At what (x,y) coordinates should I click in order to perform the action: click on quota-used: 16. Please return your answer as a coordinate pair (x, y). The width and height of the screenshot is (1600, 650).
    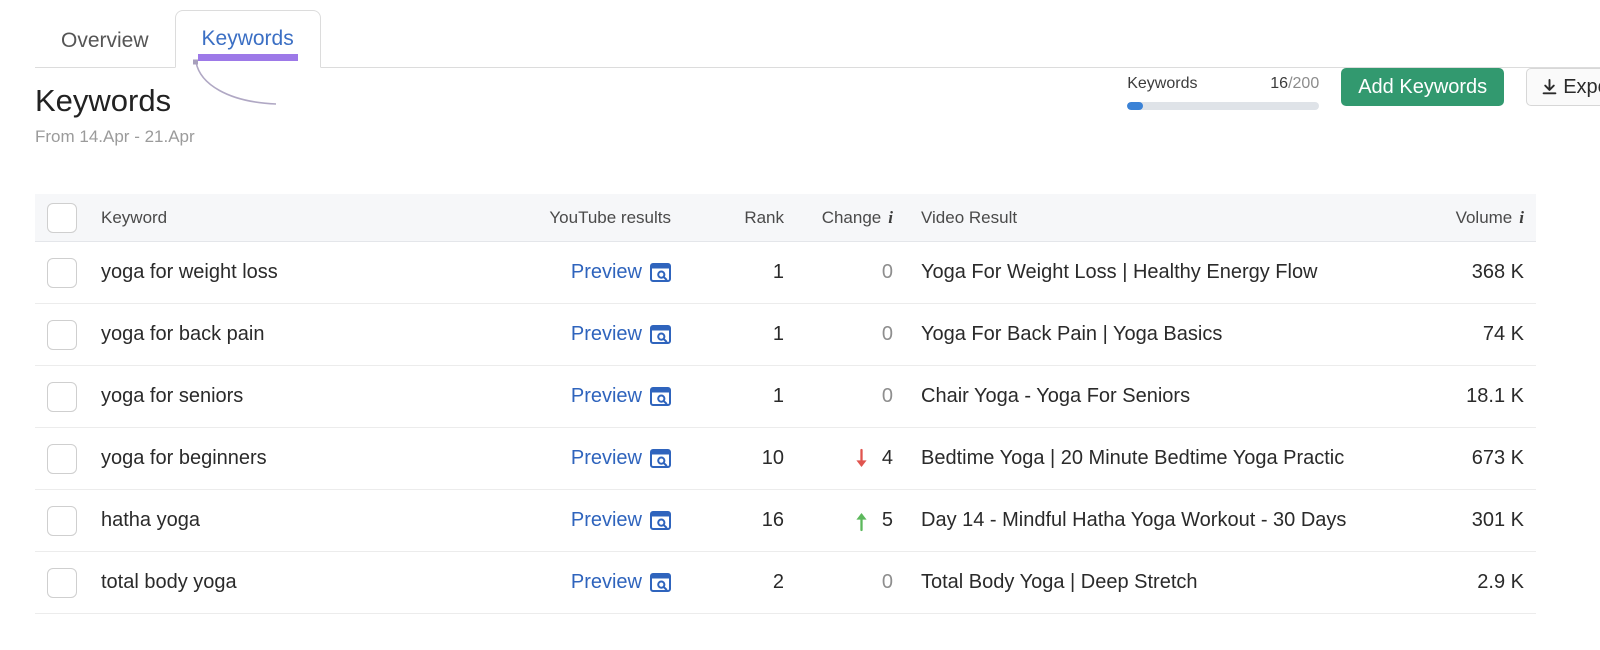
    Looking at the image, I should click on (1279, 83).